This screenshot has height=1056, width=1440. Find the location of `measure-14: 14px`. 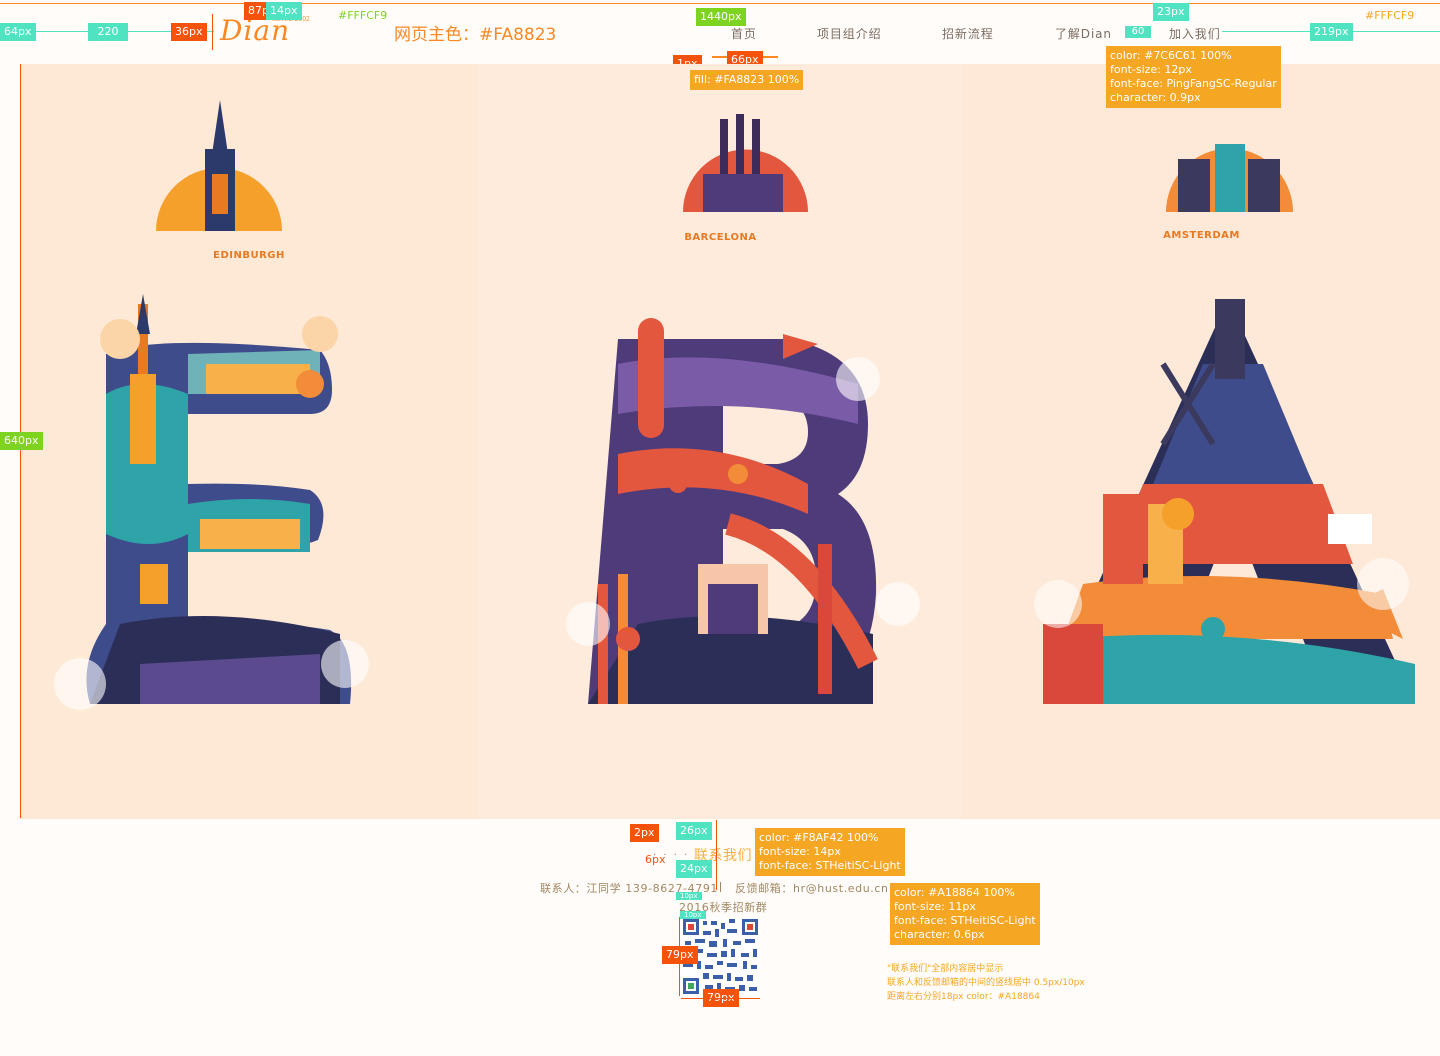

measure-14: 14px is located at coordinates (284, 11).